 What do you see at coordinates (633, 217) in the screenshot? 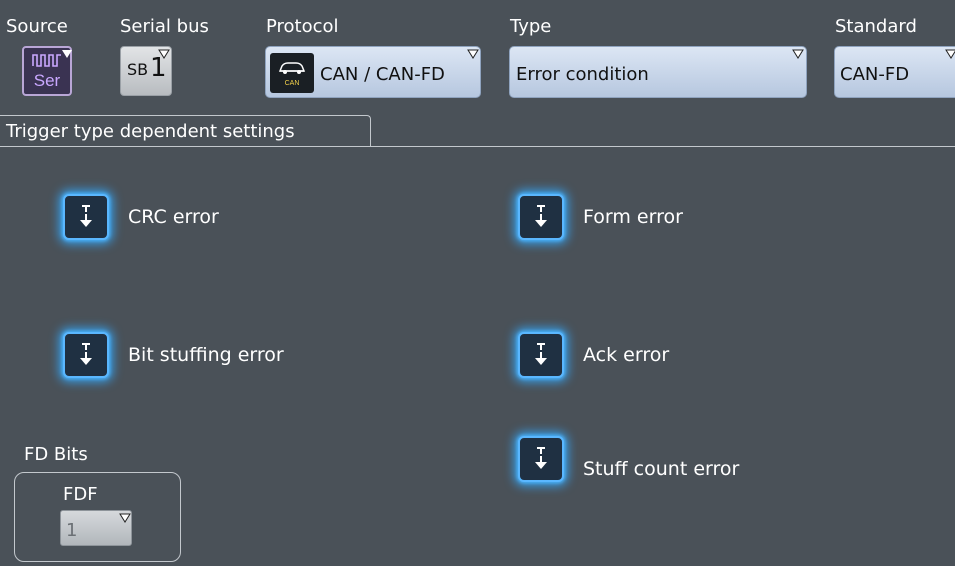
I see `form-error-label: Form error` at bounding box center [633, 217].